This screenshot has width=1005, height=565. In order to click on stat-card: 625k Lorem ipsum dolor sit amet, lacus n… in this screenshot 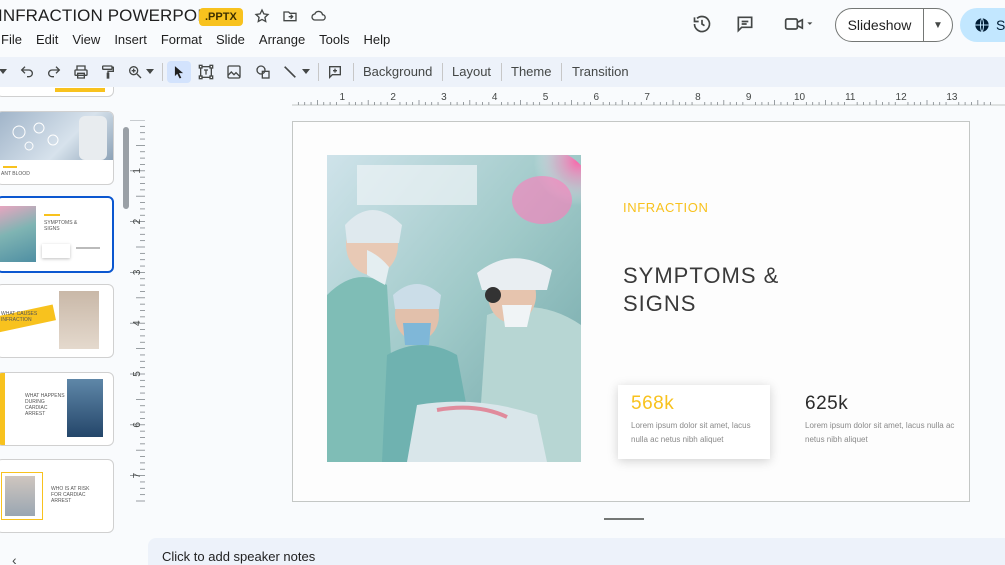, I will do `click(880, 422)`.